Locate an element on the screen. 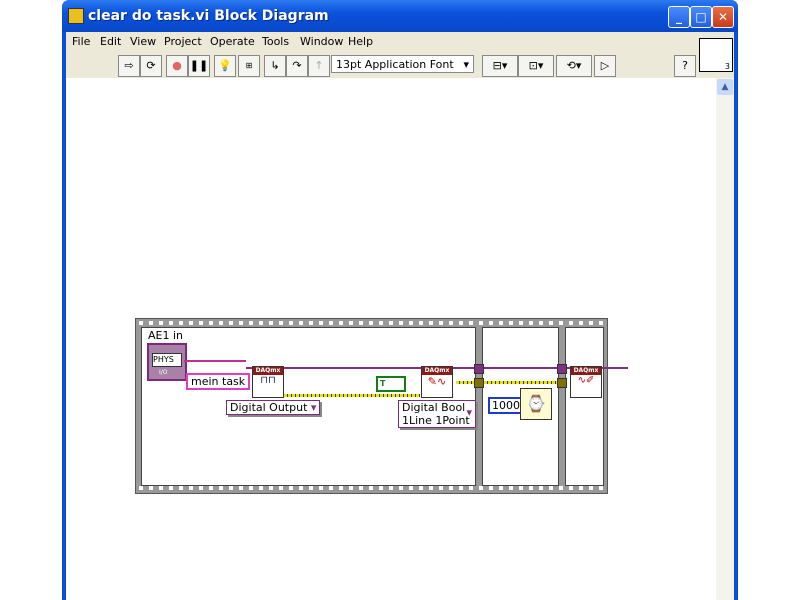  task-in-control: PHYS I/O is located at coordinates (167, 362).